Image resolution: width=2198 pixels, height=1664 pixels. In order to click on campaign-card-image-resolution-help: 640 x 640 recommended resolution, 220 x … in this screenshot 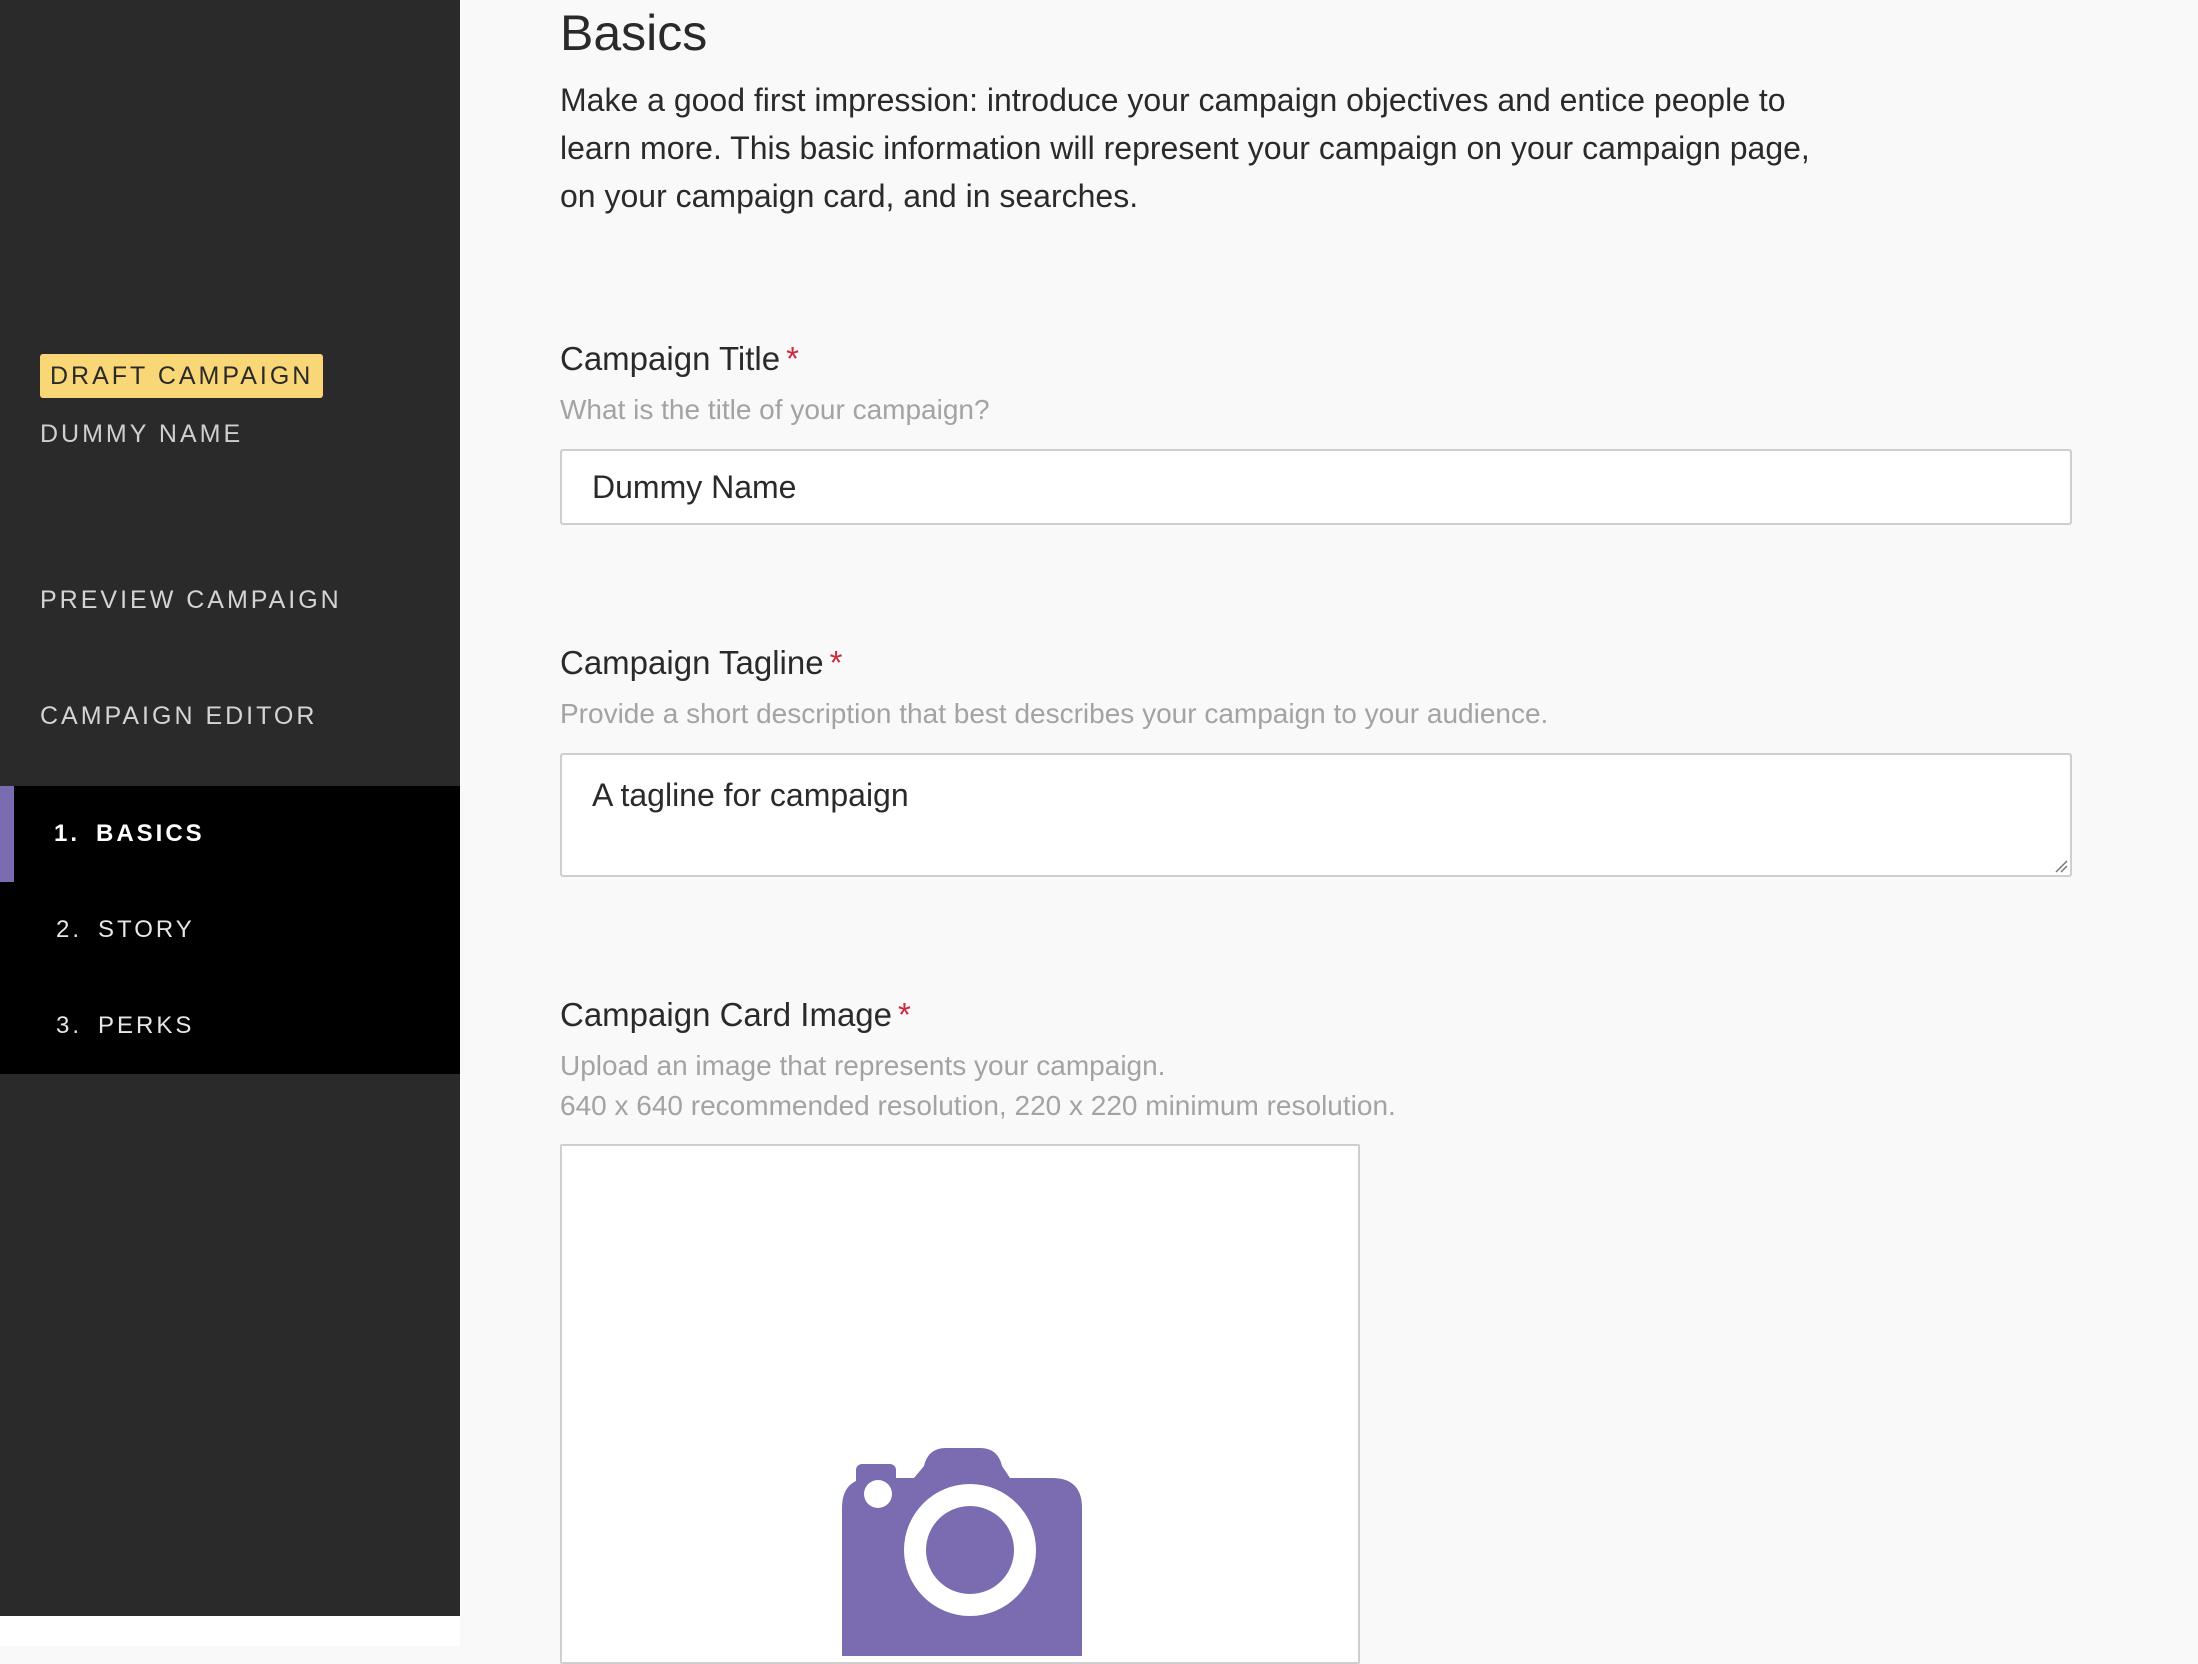, I will do `click(978, 1105)`.